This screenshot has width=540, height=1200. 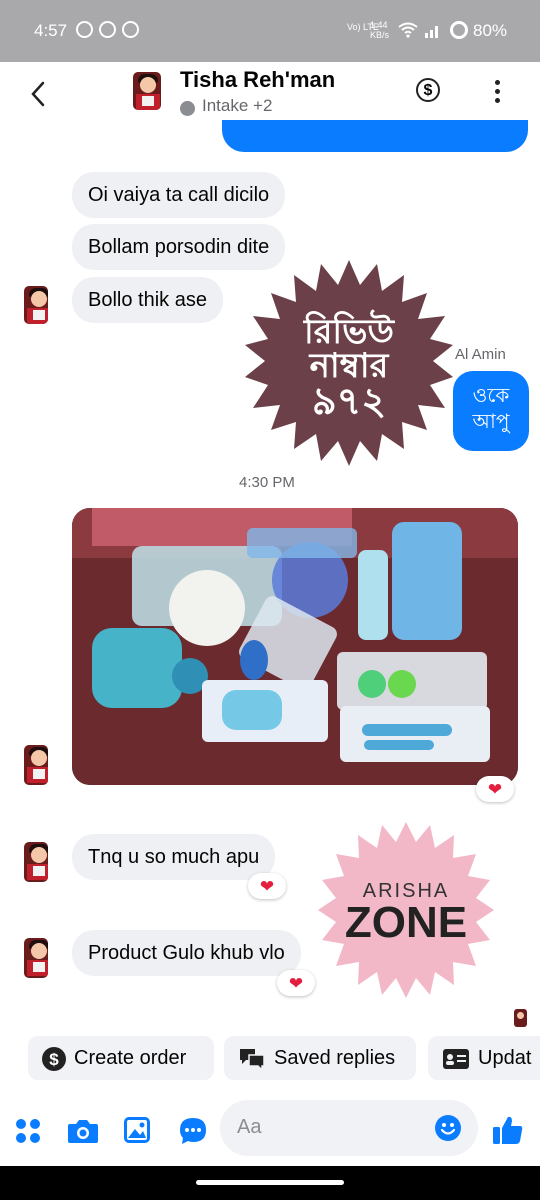 What do you see at coordinates (83, 1131) in the screenshot?
I see `camera-icon` at bounding box center [83, 1131].